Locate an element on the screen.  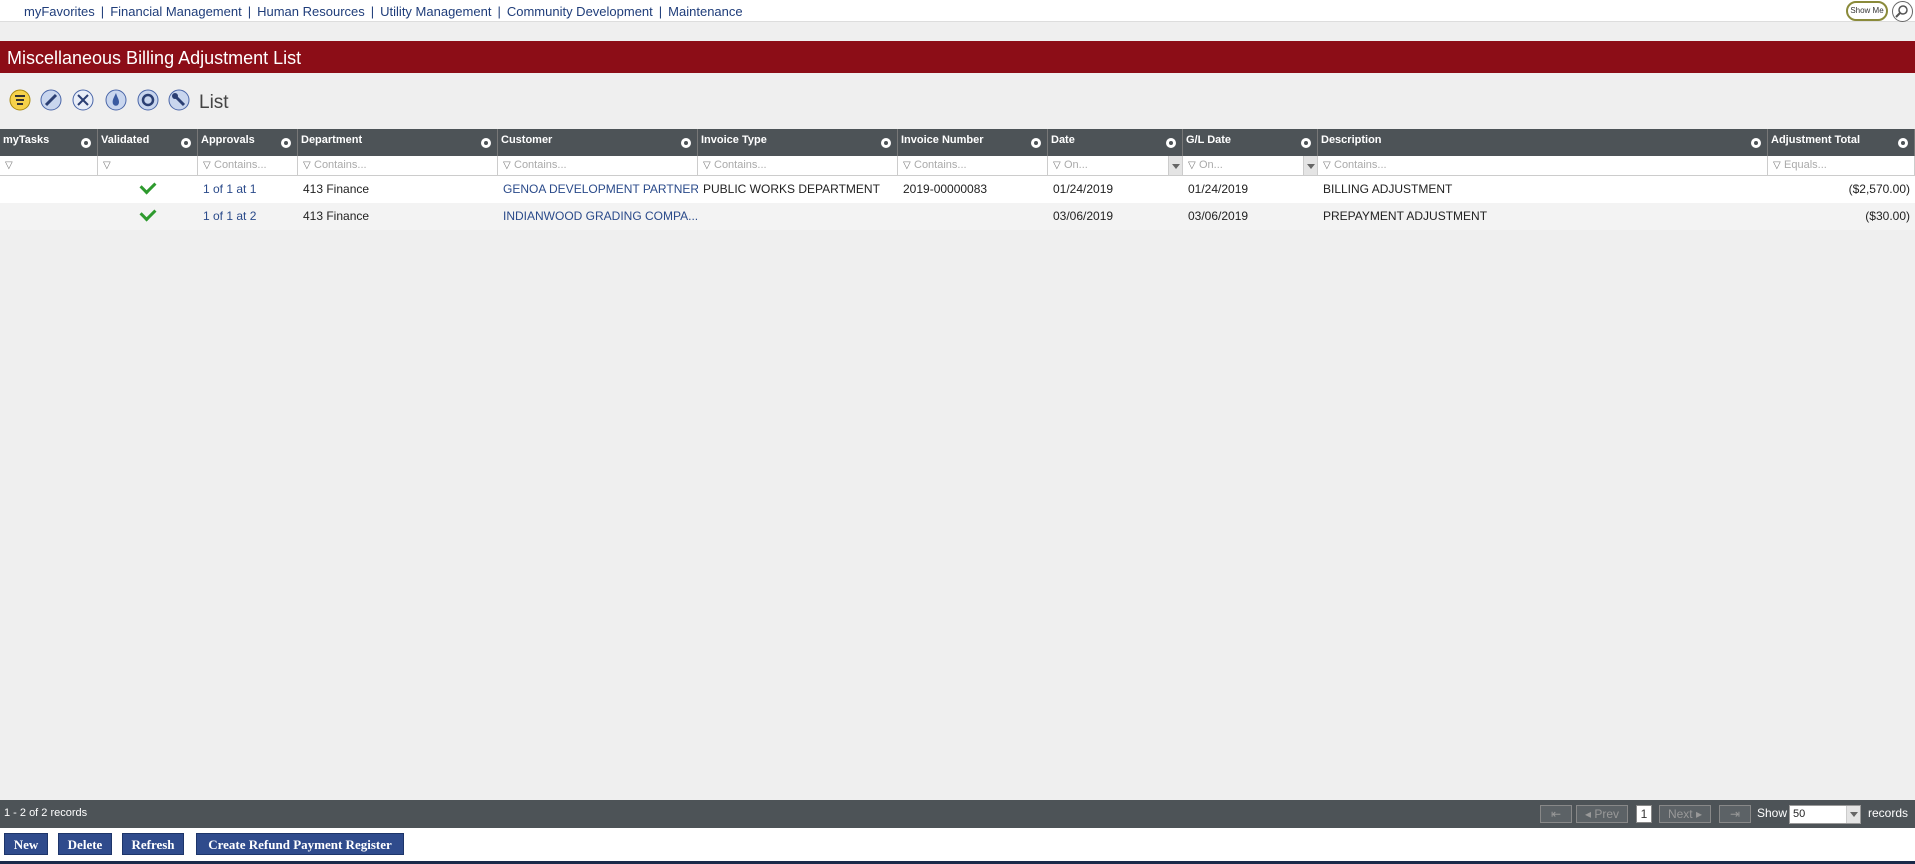
column-header-approvals: Approvals is located at coordinates (248, 142).